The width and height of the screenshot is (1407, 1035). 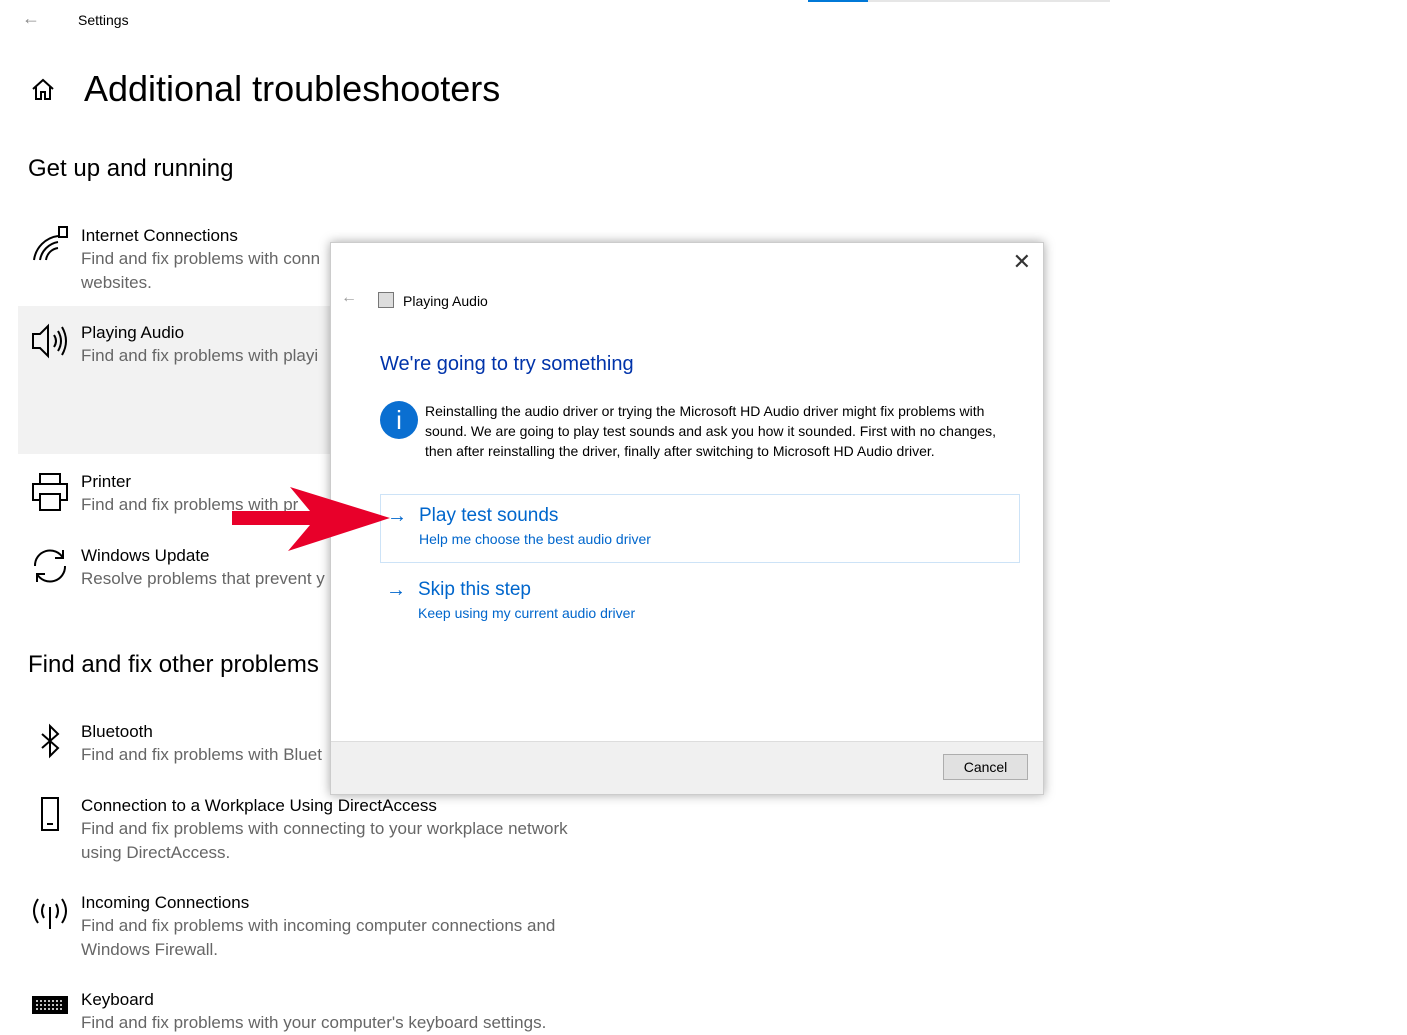 What do you see at coordinates (50, 492) in the screenshot?
I see `printer-icon` at bounding box center [50, 492].